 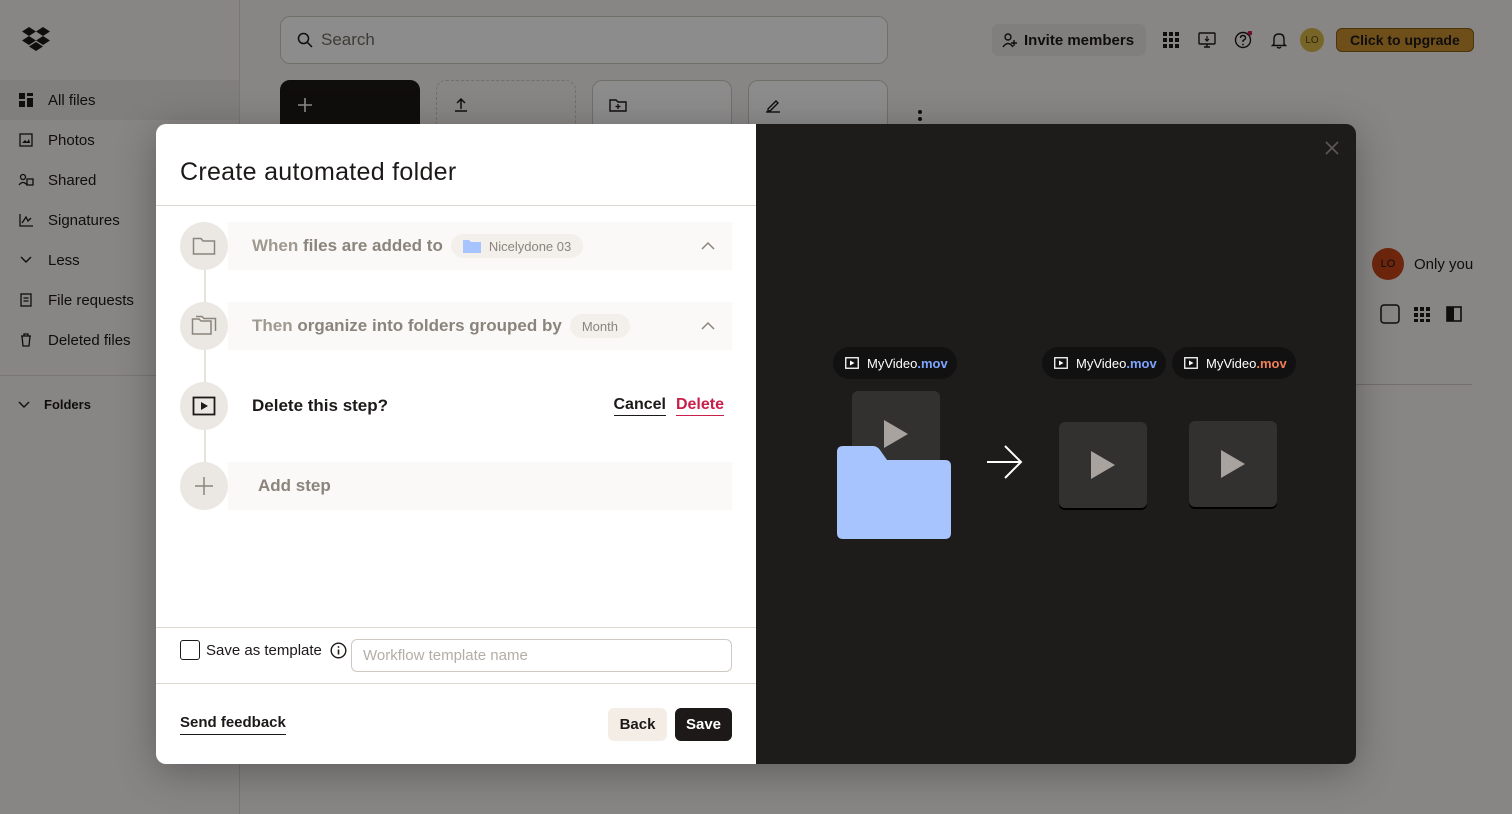 I want to click on file-pill-result-2: MyVideo .mov, so click(x=1234, y=363).